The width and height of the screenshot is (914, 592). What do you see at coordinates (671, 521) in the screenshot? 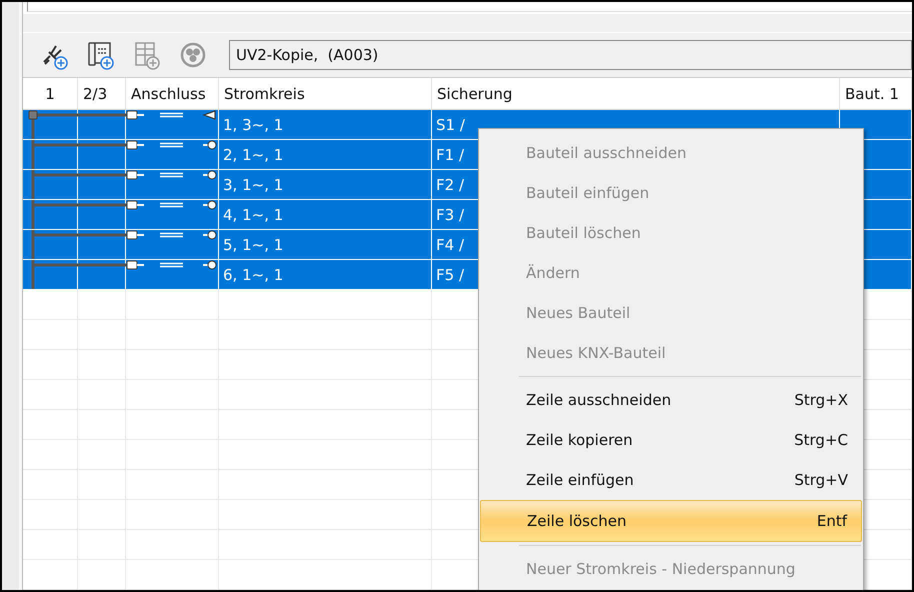
I see `menu-item: Zeile löschen Entf` at bounding box center [671, 521].